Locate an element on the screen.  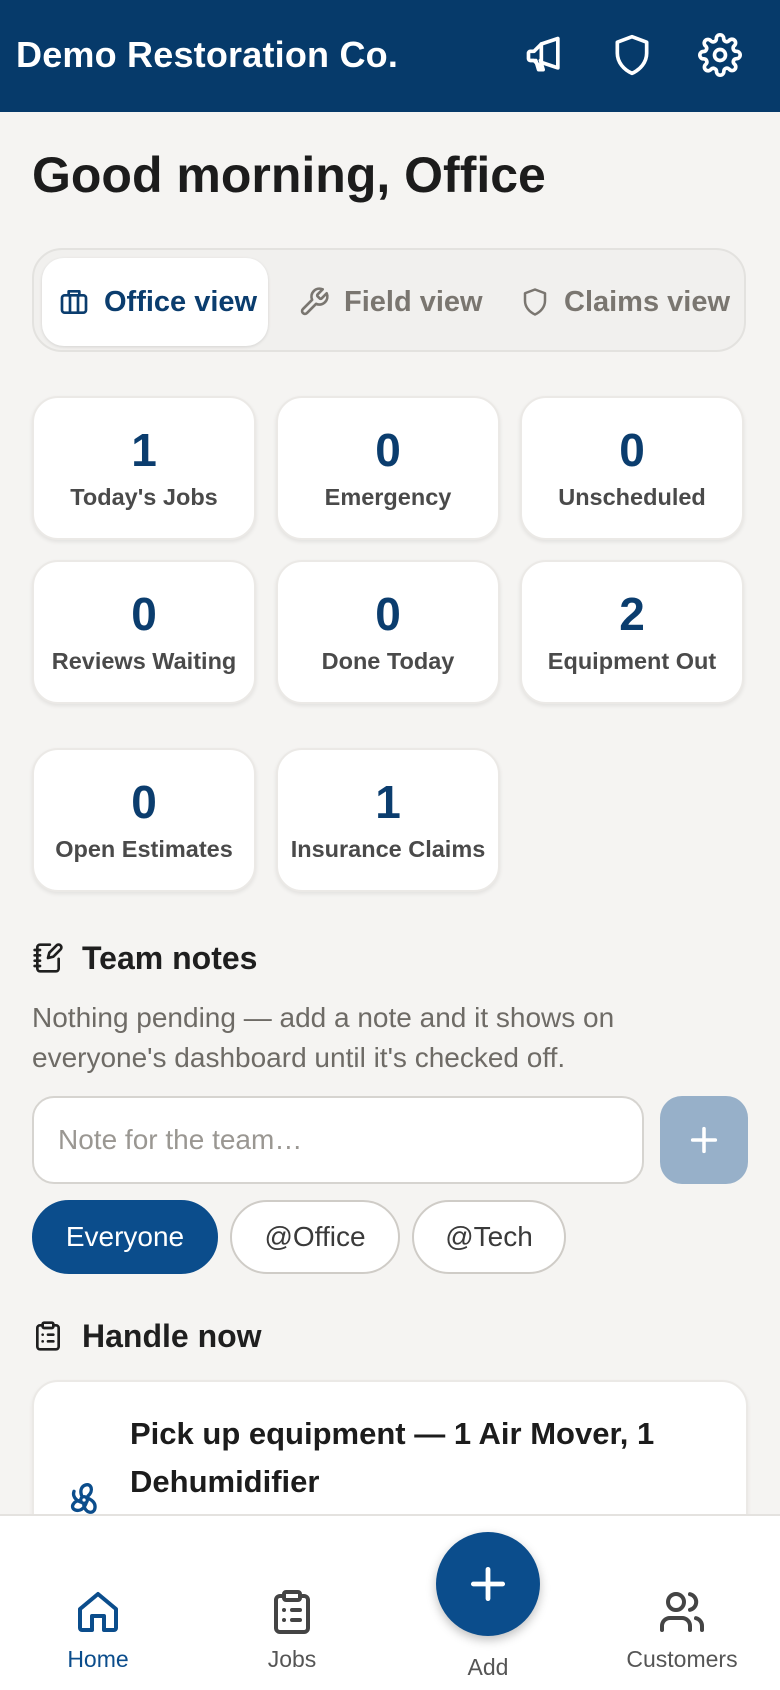
tab-claims-view: Claims view is located at coordinates (622, 302).